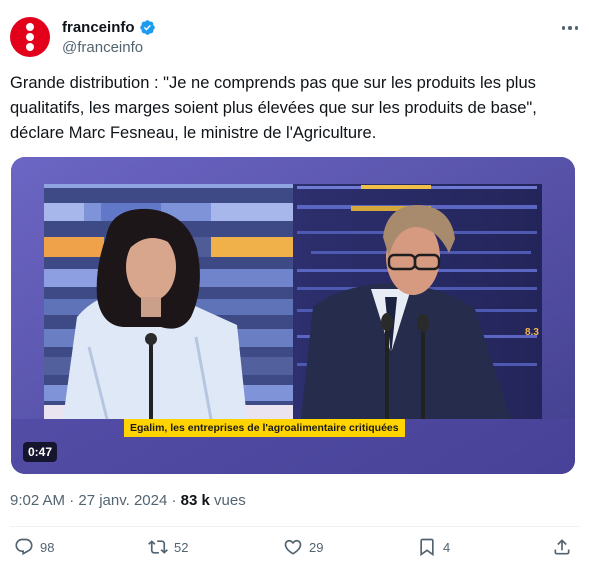 The image size is (589, 575). I want to click on bookmark-button: 4, so click(433, 547).